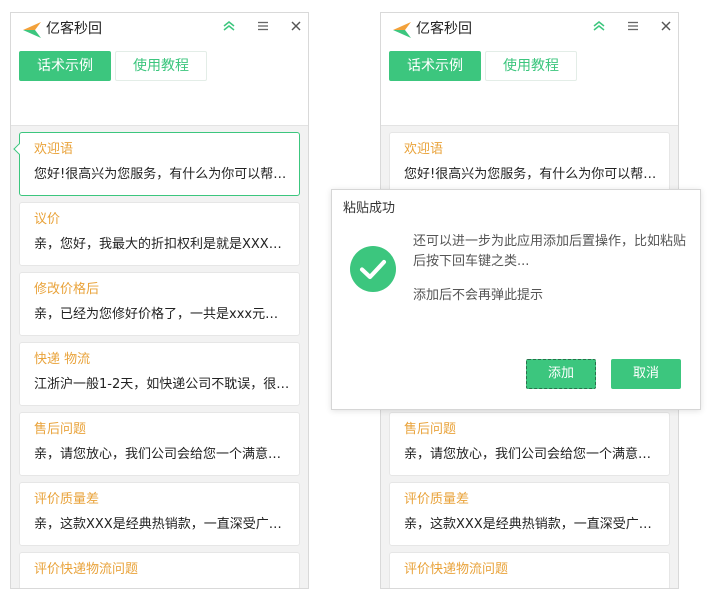 This screenshot has width=716, height=600. What do you see at coordinates (373, 269) in the screenshot?
I see `check-circle-icon` at bounding box center [373, 269].